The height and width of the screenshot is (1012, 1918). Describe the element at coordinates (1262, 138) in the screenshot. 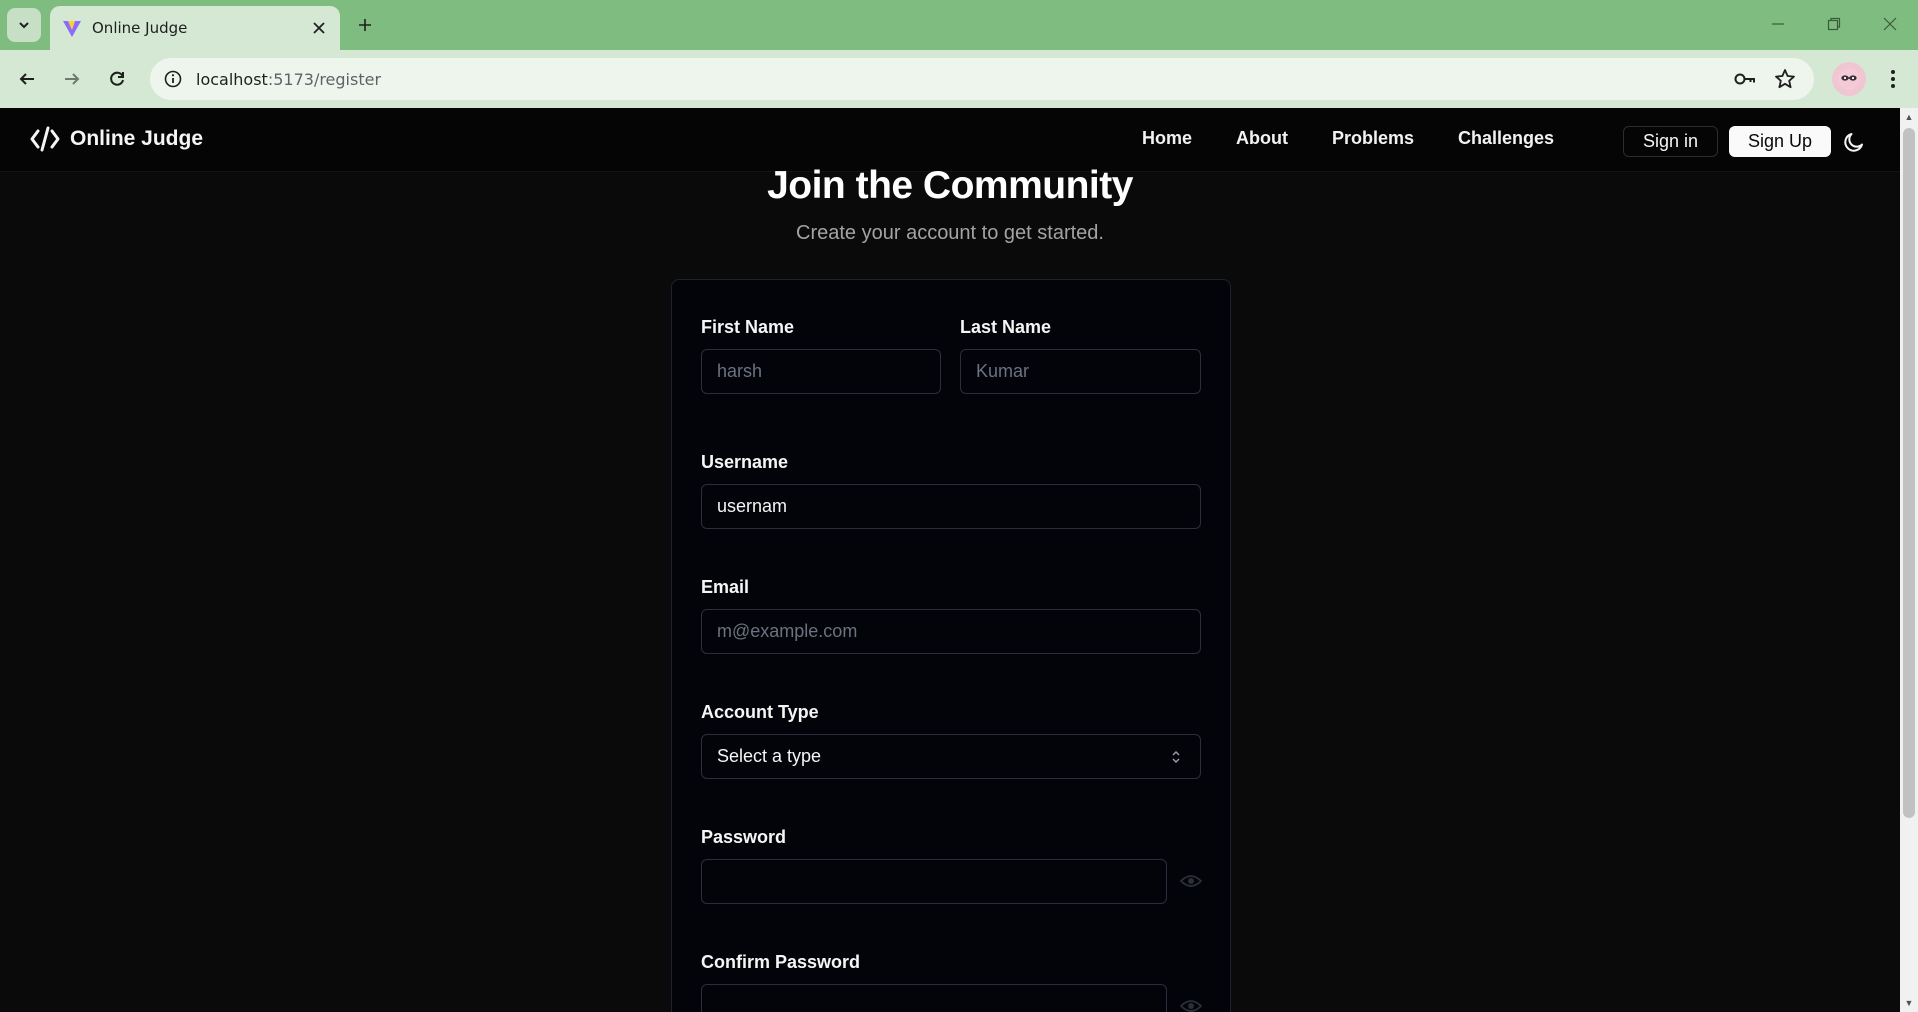

I see `nav-about: About` at that location.